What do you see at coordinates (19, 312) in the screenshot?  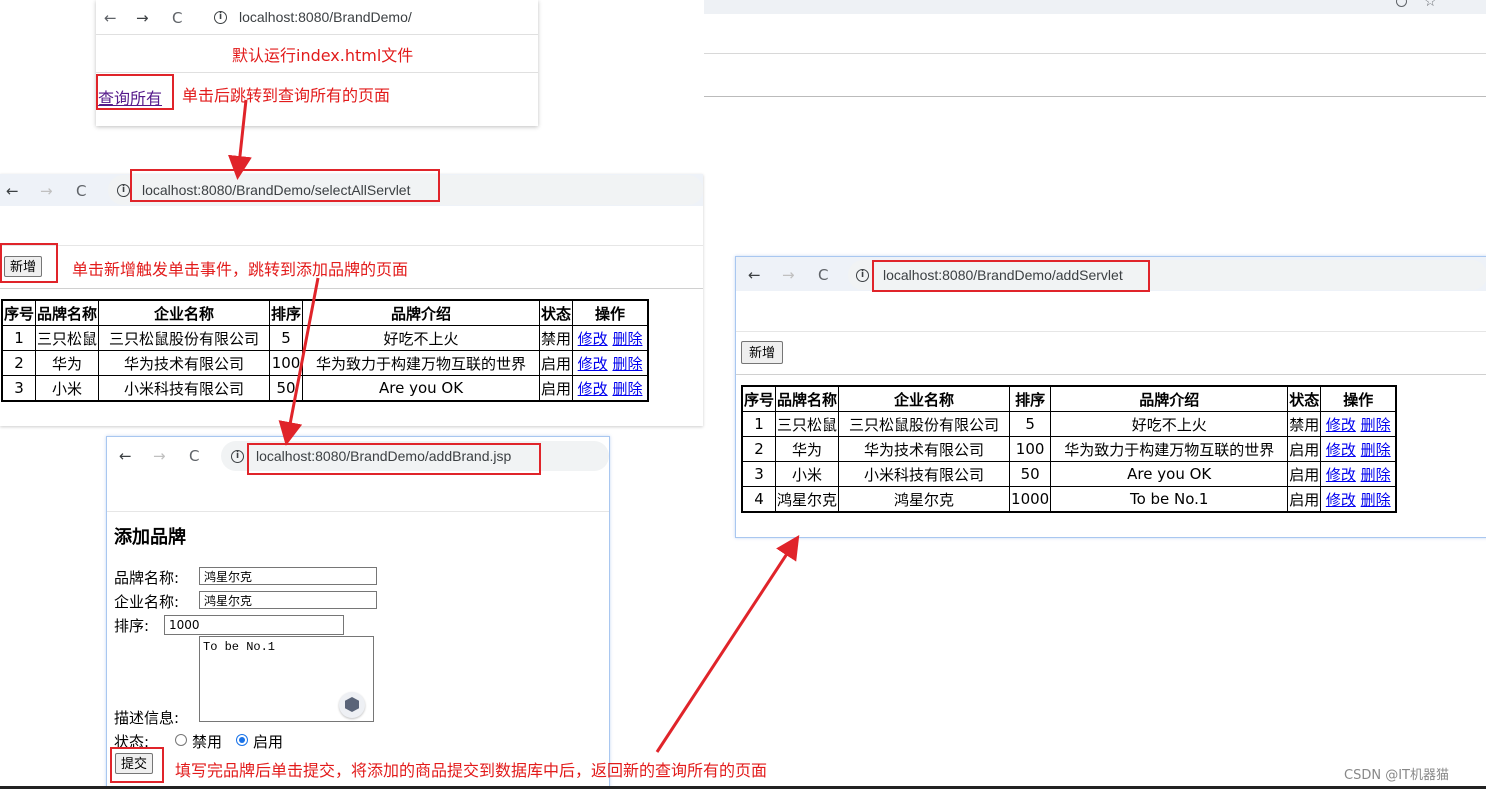 I see `column-header: 序号` at bounding box center [19, 312].